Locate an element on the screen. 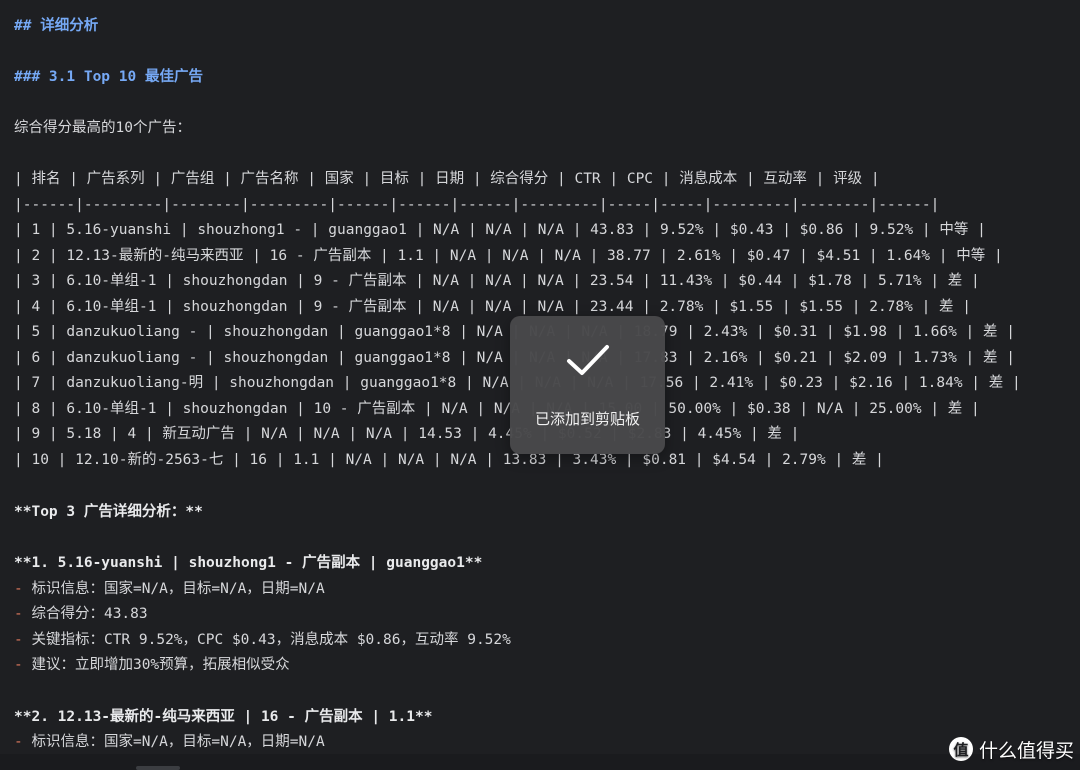 This screenshot has width=1080, height=770. check-icon is located at coordinates (588, 360).